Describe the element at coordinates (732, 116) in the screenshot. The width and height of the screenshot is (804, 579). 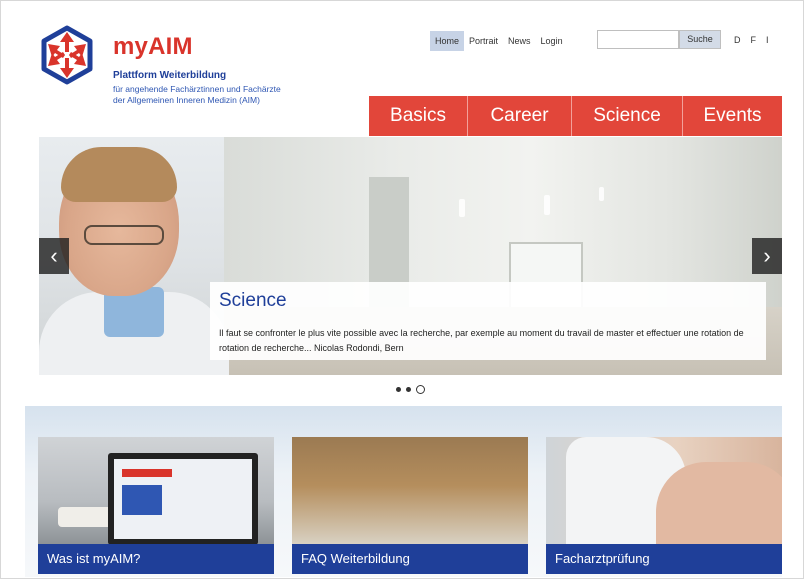
I see `mainnav-events: Events` at that location.